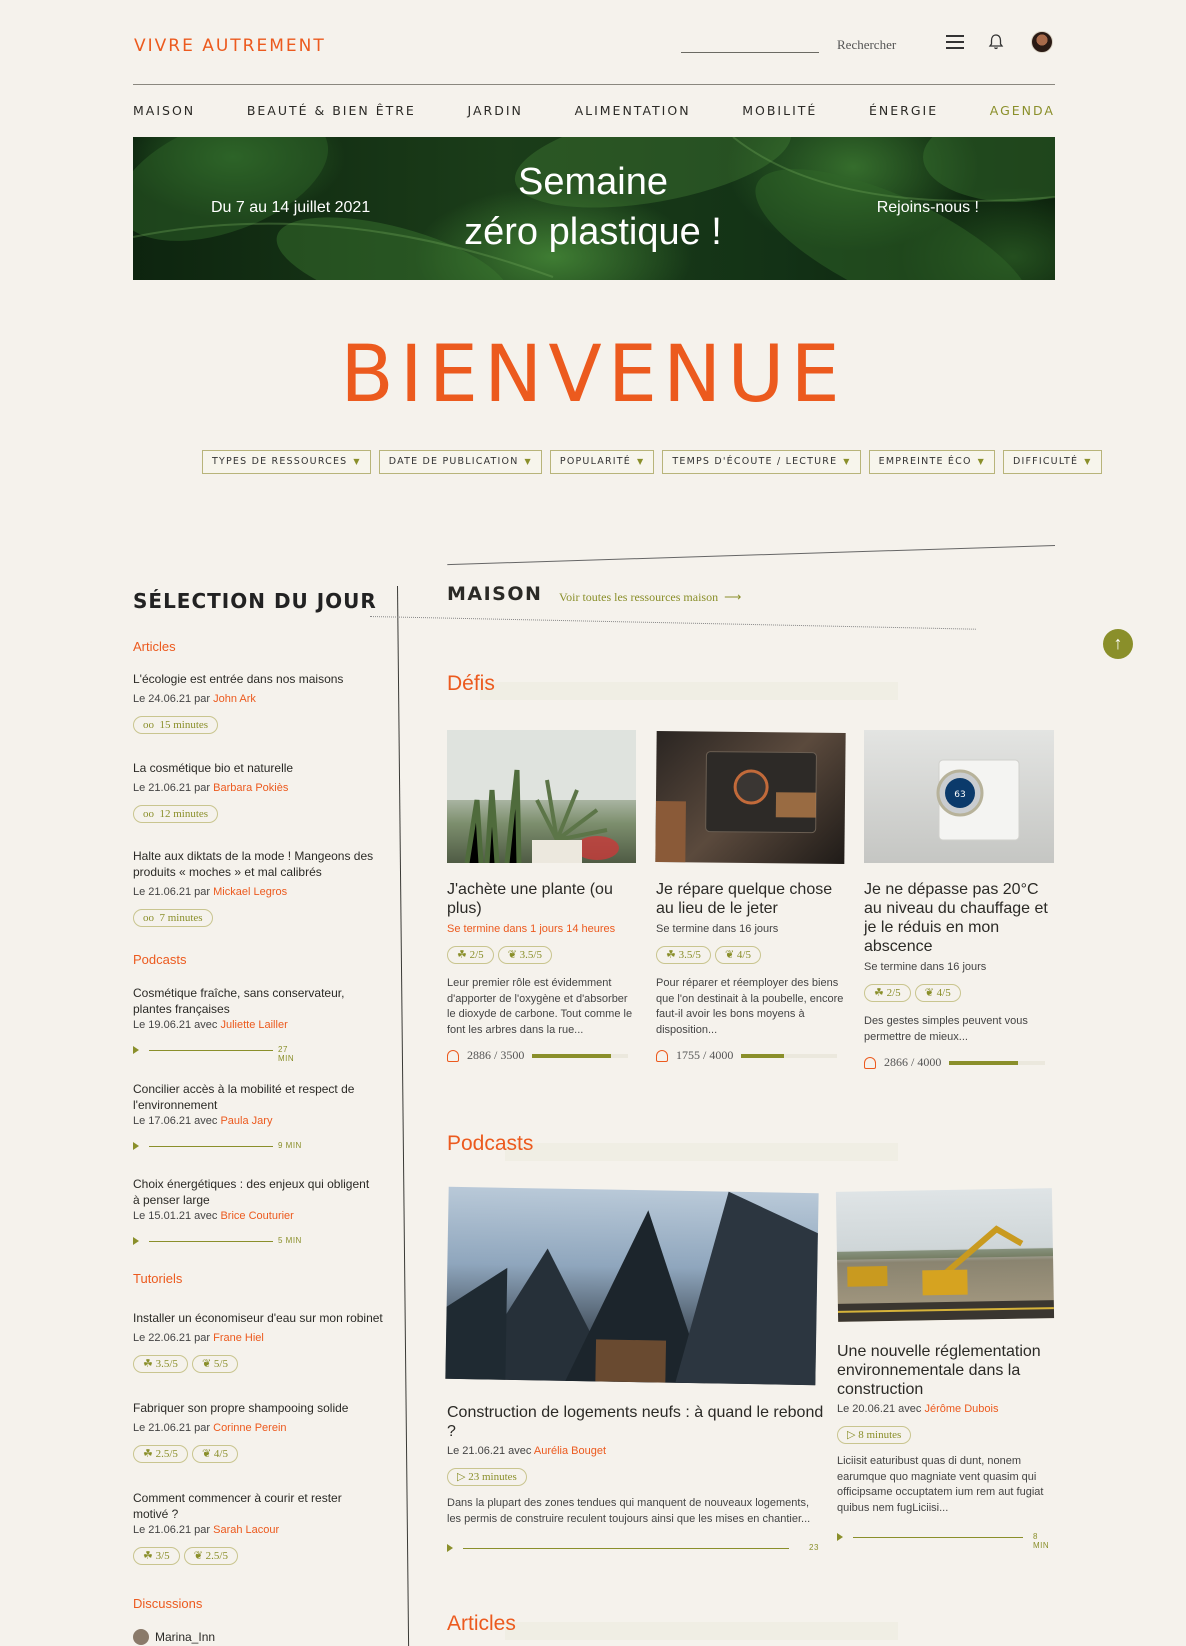  What do you see at coordinates (234, 699) in the screenshot?
I see `author-link: John Ark` at bounding box center [234, 699].